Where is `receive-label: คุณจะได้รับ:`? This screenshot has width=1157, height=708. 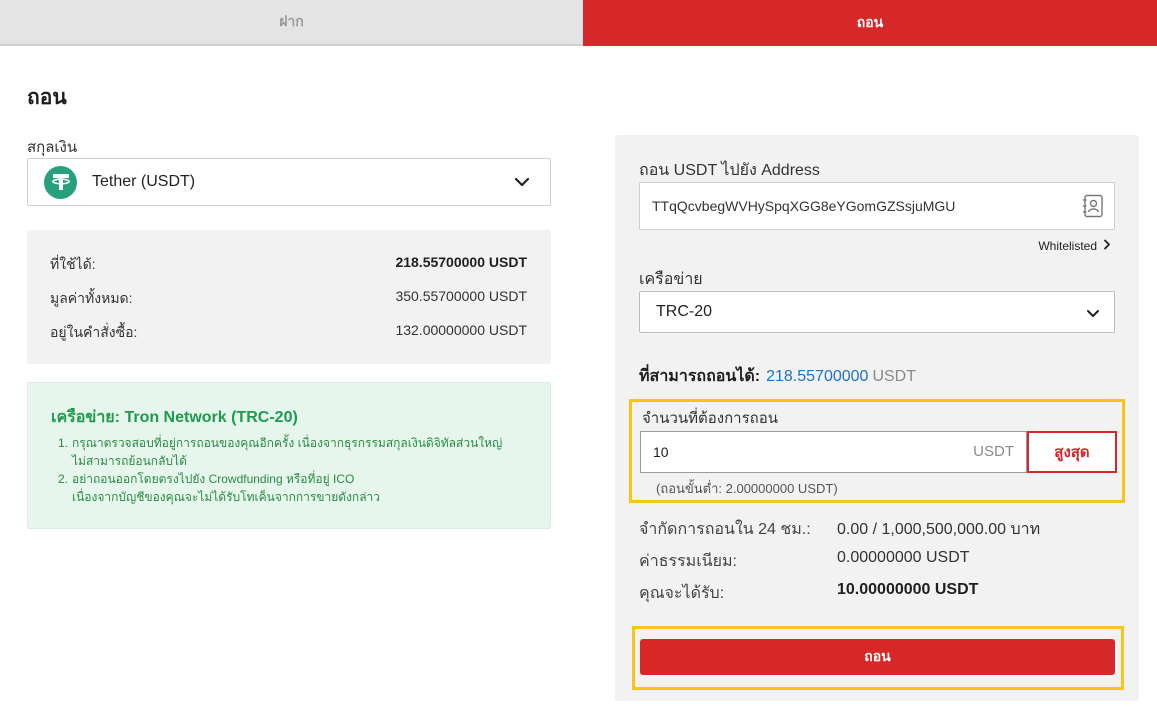 receive-label: คุณจะได้รับ: is located at coordinates (682, 593).